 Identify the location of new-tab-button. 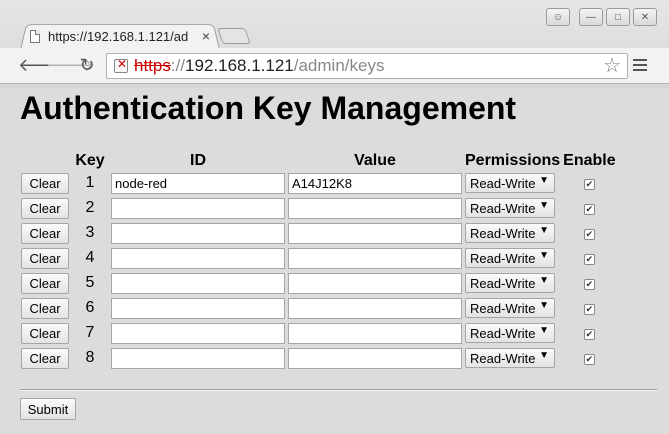
(234, 36).